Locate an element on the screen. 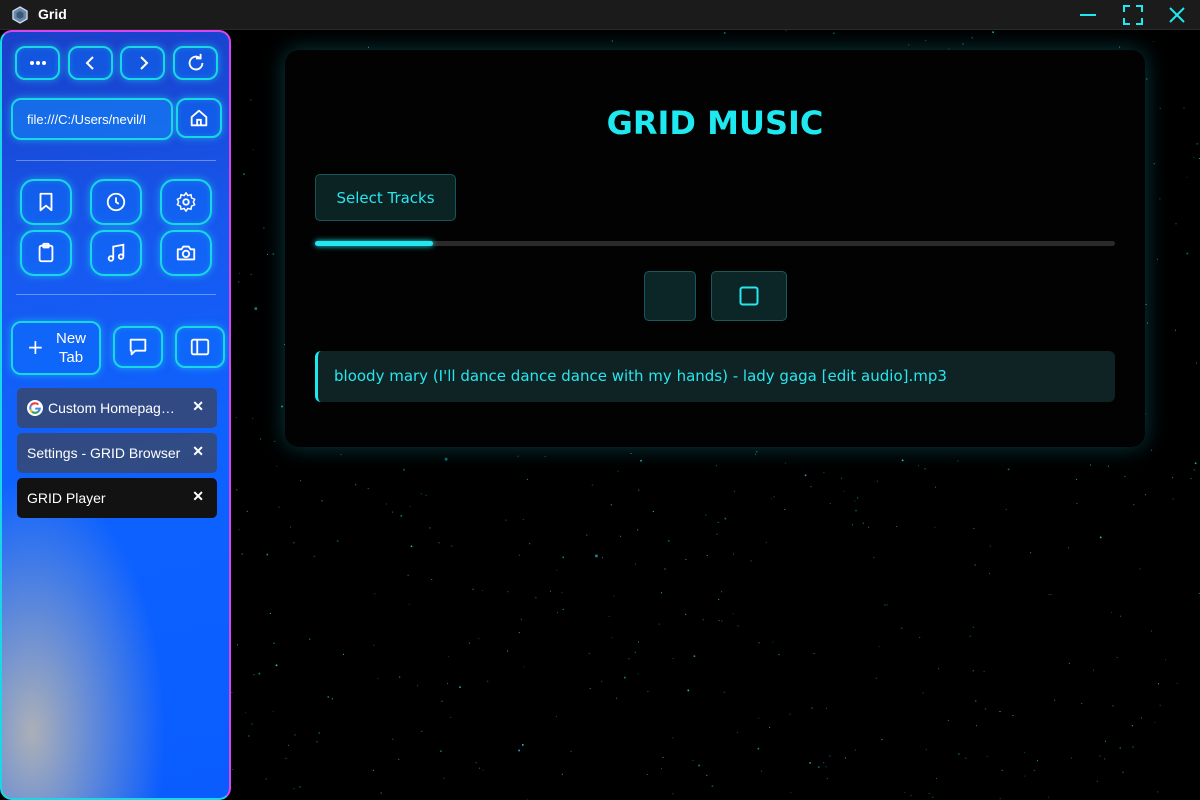 Image resolution: width=1200 pixels, height=800 pixels. sidebar-toggle-button is located at coordinates (200, 347).